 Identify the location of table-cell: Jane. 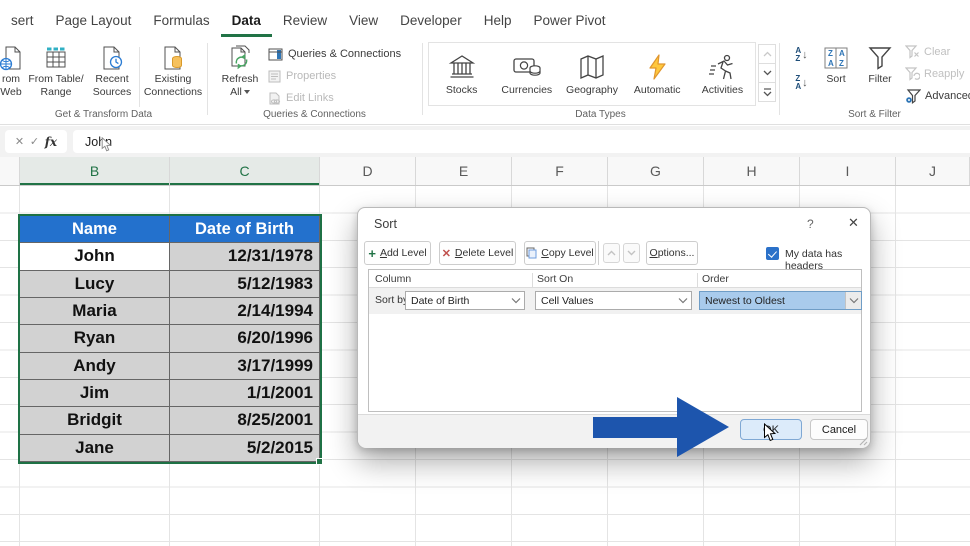
(95, 448).